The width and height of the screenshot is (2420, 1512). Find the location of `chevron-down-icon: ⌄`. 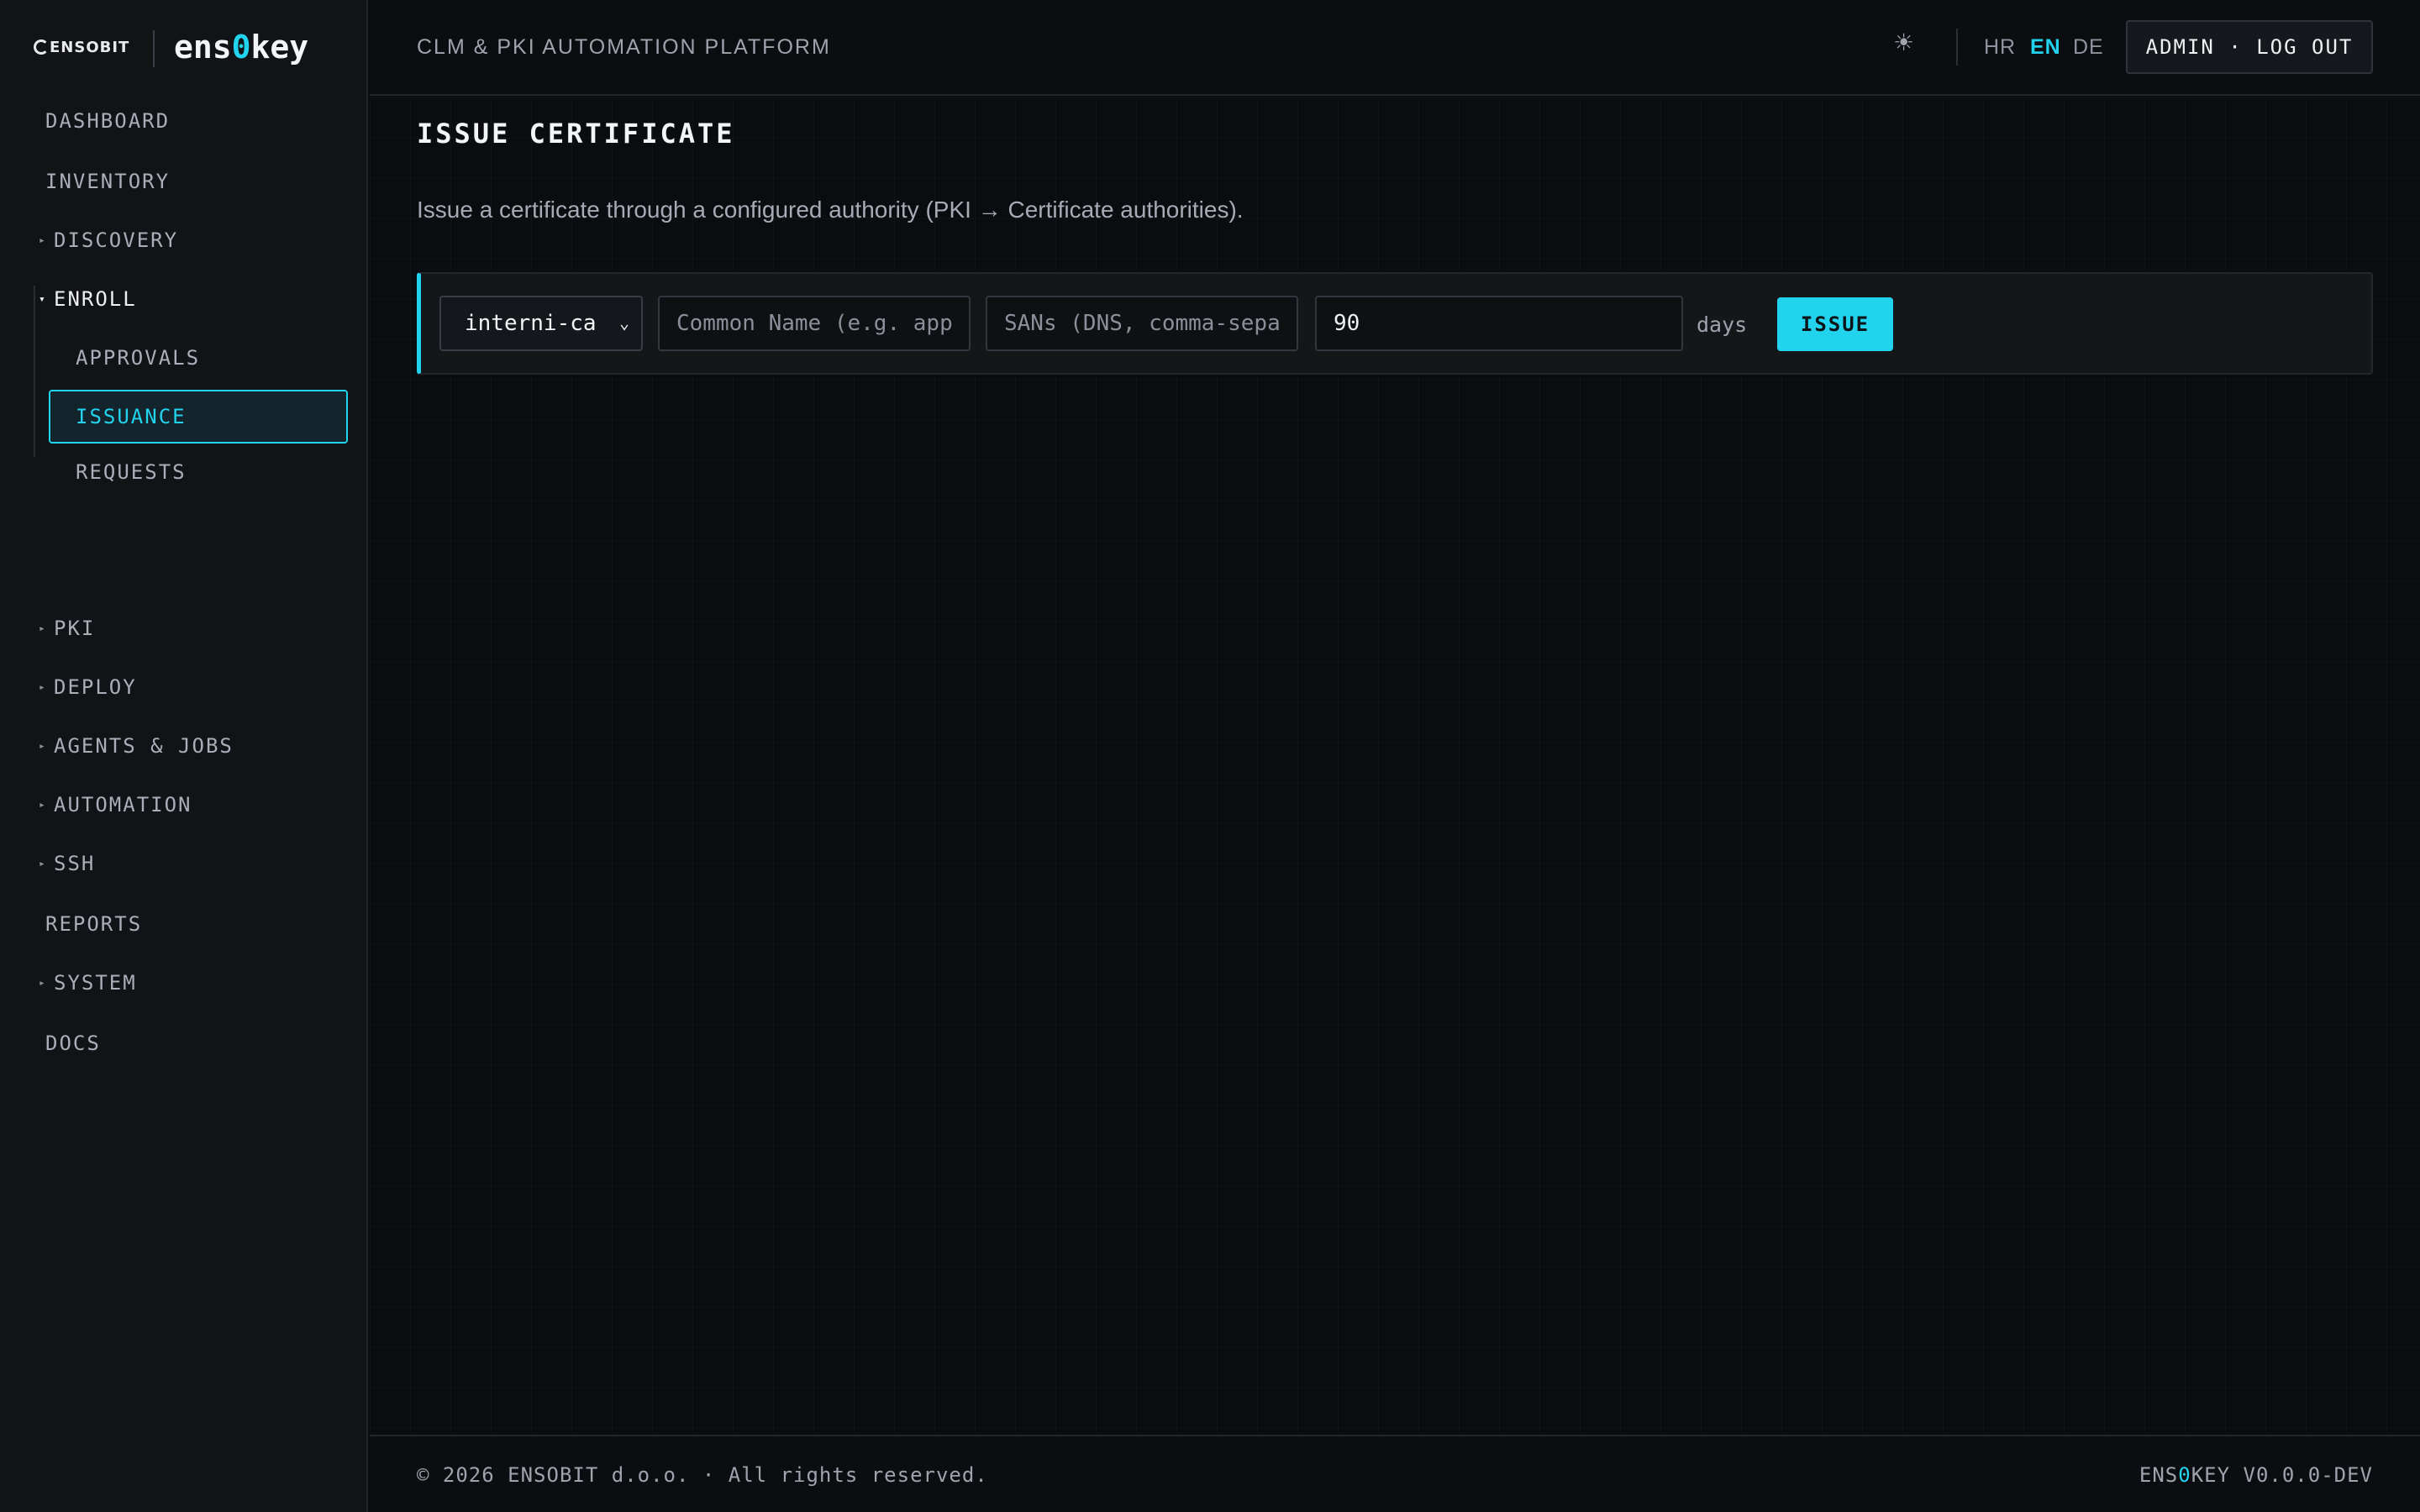

chevron-down-icon: ⌄ is located at coordinates (623, 322).